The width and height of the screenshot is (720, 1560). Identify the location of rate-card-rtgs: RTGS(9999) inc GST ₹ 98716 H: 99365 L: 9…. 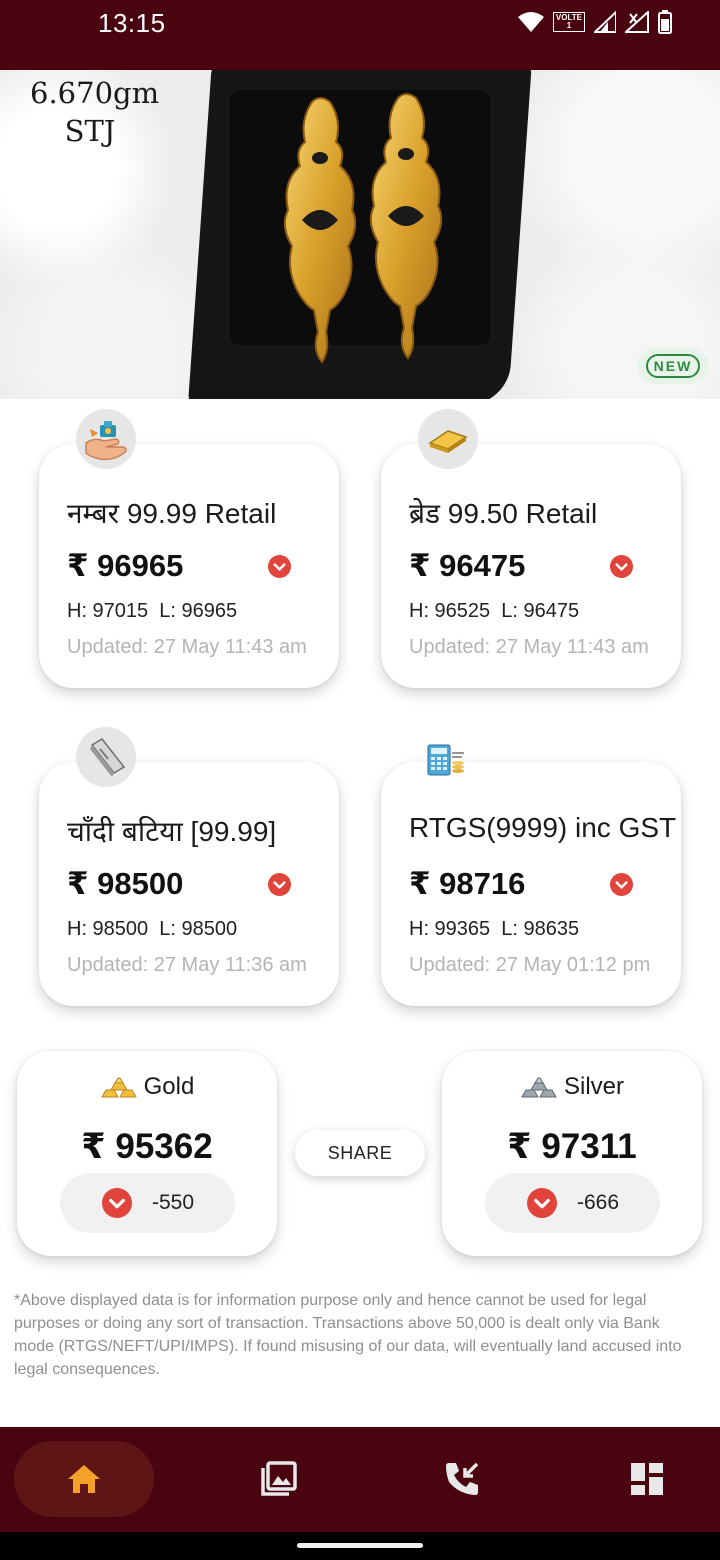
(531, 884).